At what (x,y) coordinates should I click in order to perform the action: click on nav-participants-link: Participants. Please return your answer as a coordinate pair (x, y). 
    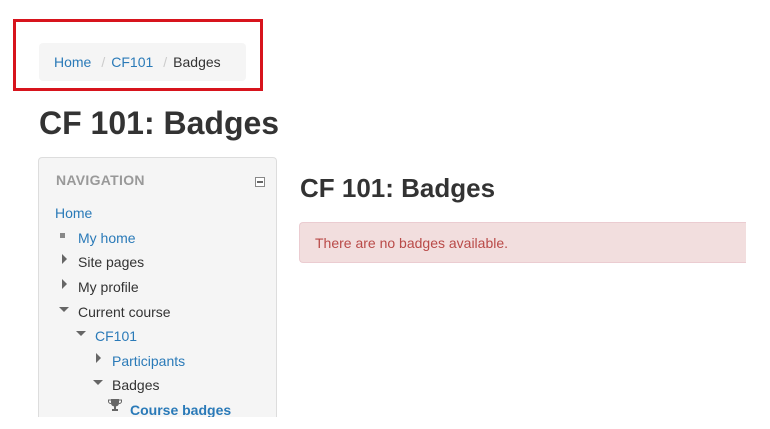
    Looking at the image, I should click on (148, 361).